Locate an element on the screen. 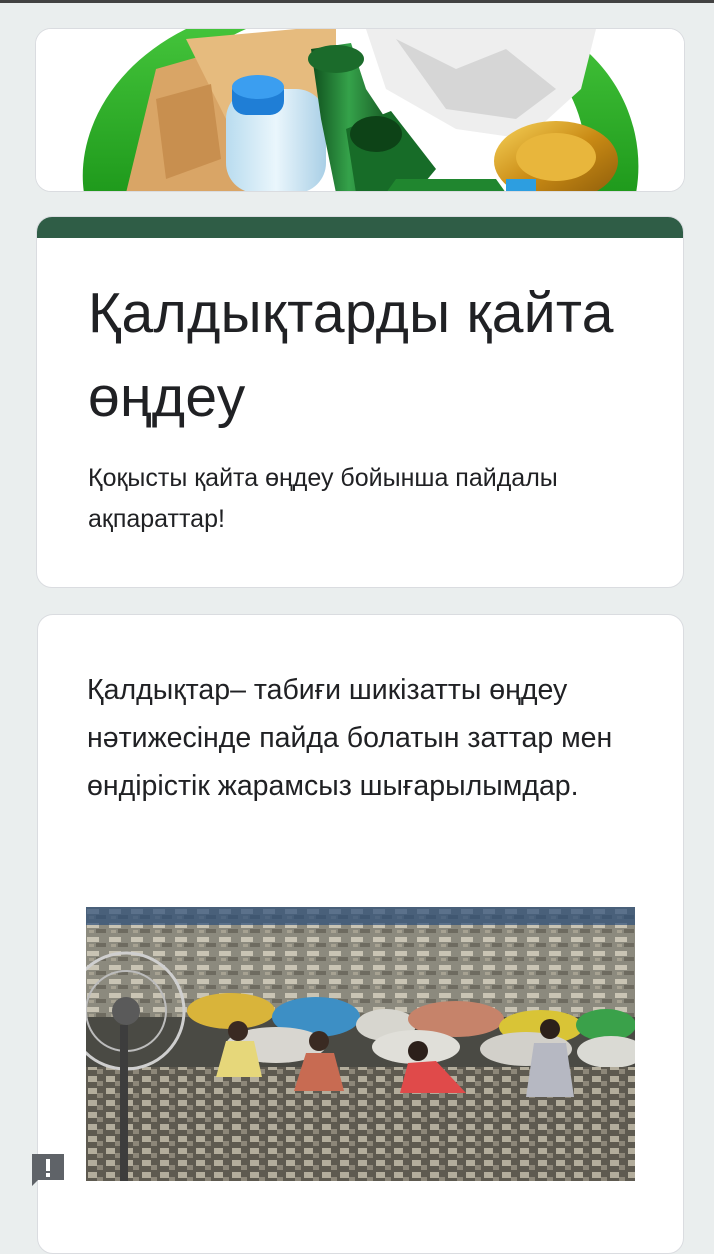  recycling-materials-banner is located at coordinates (360, 110).